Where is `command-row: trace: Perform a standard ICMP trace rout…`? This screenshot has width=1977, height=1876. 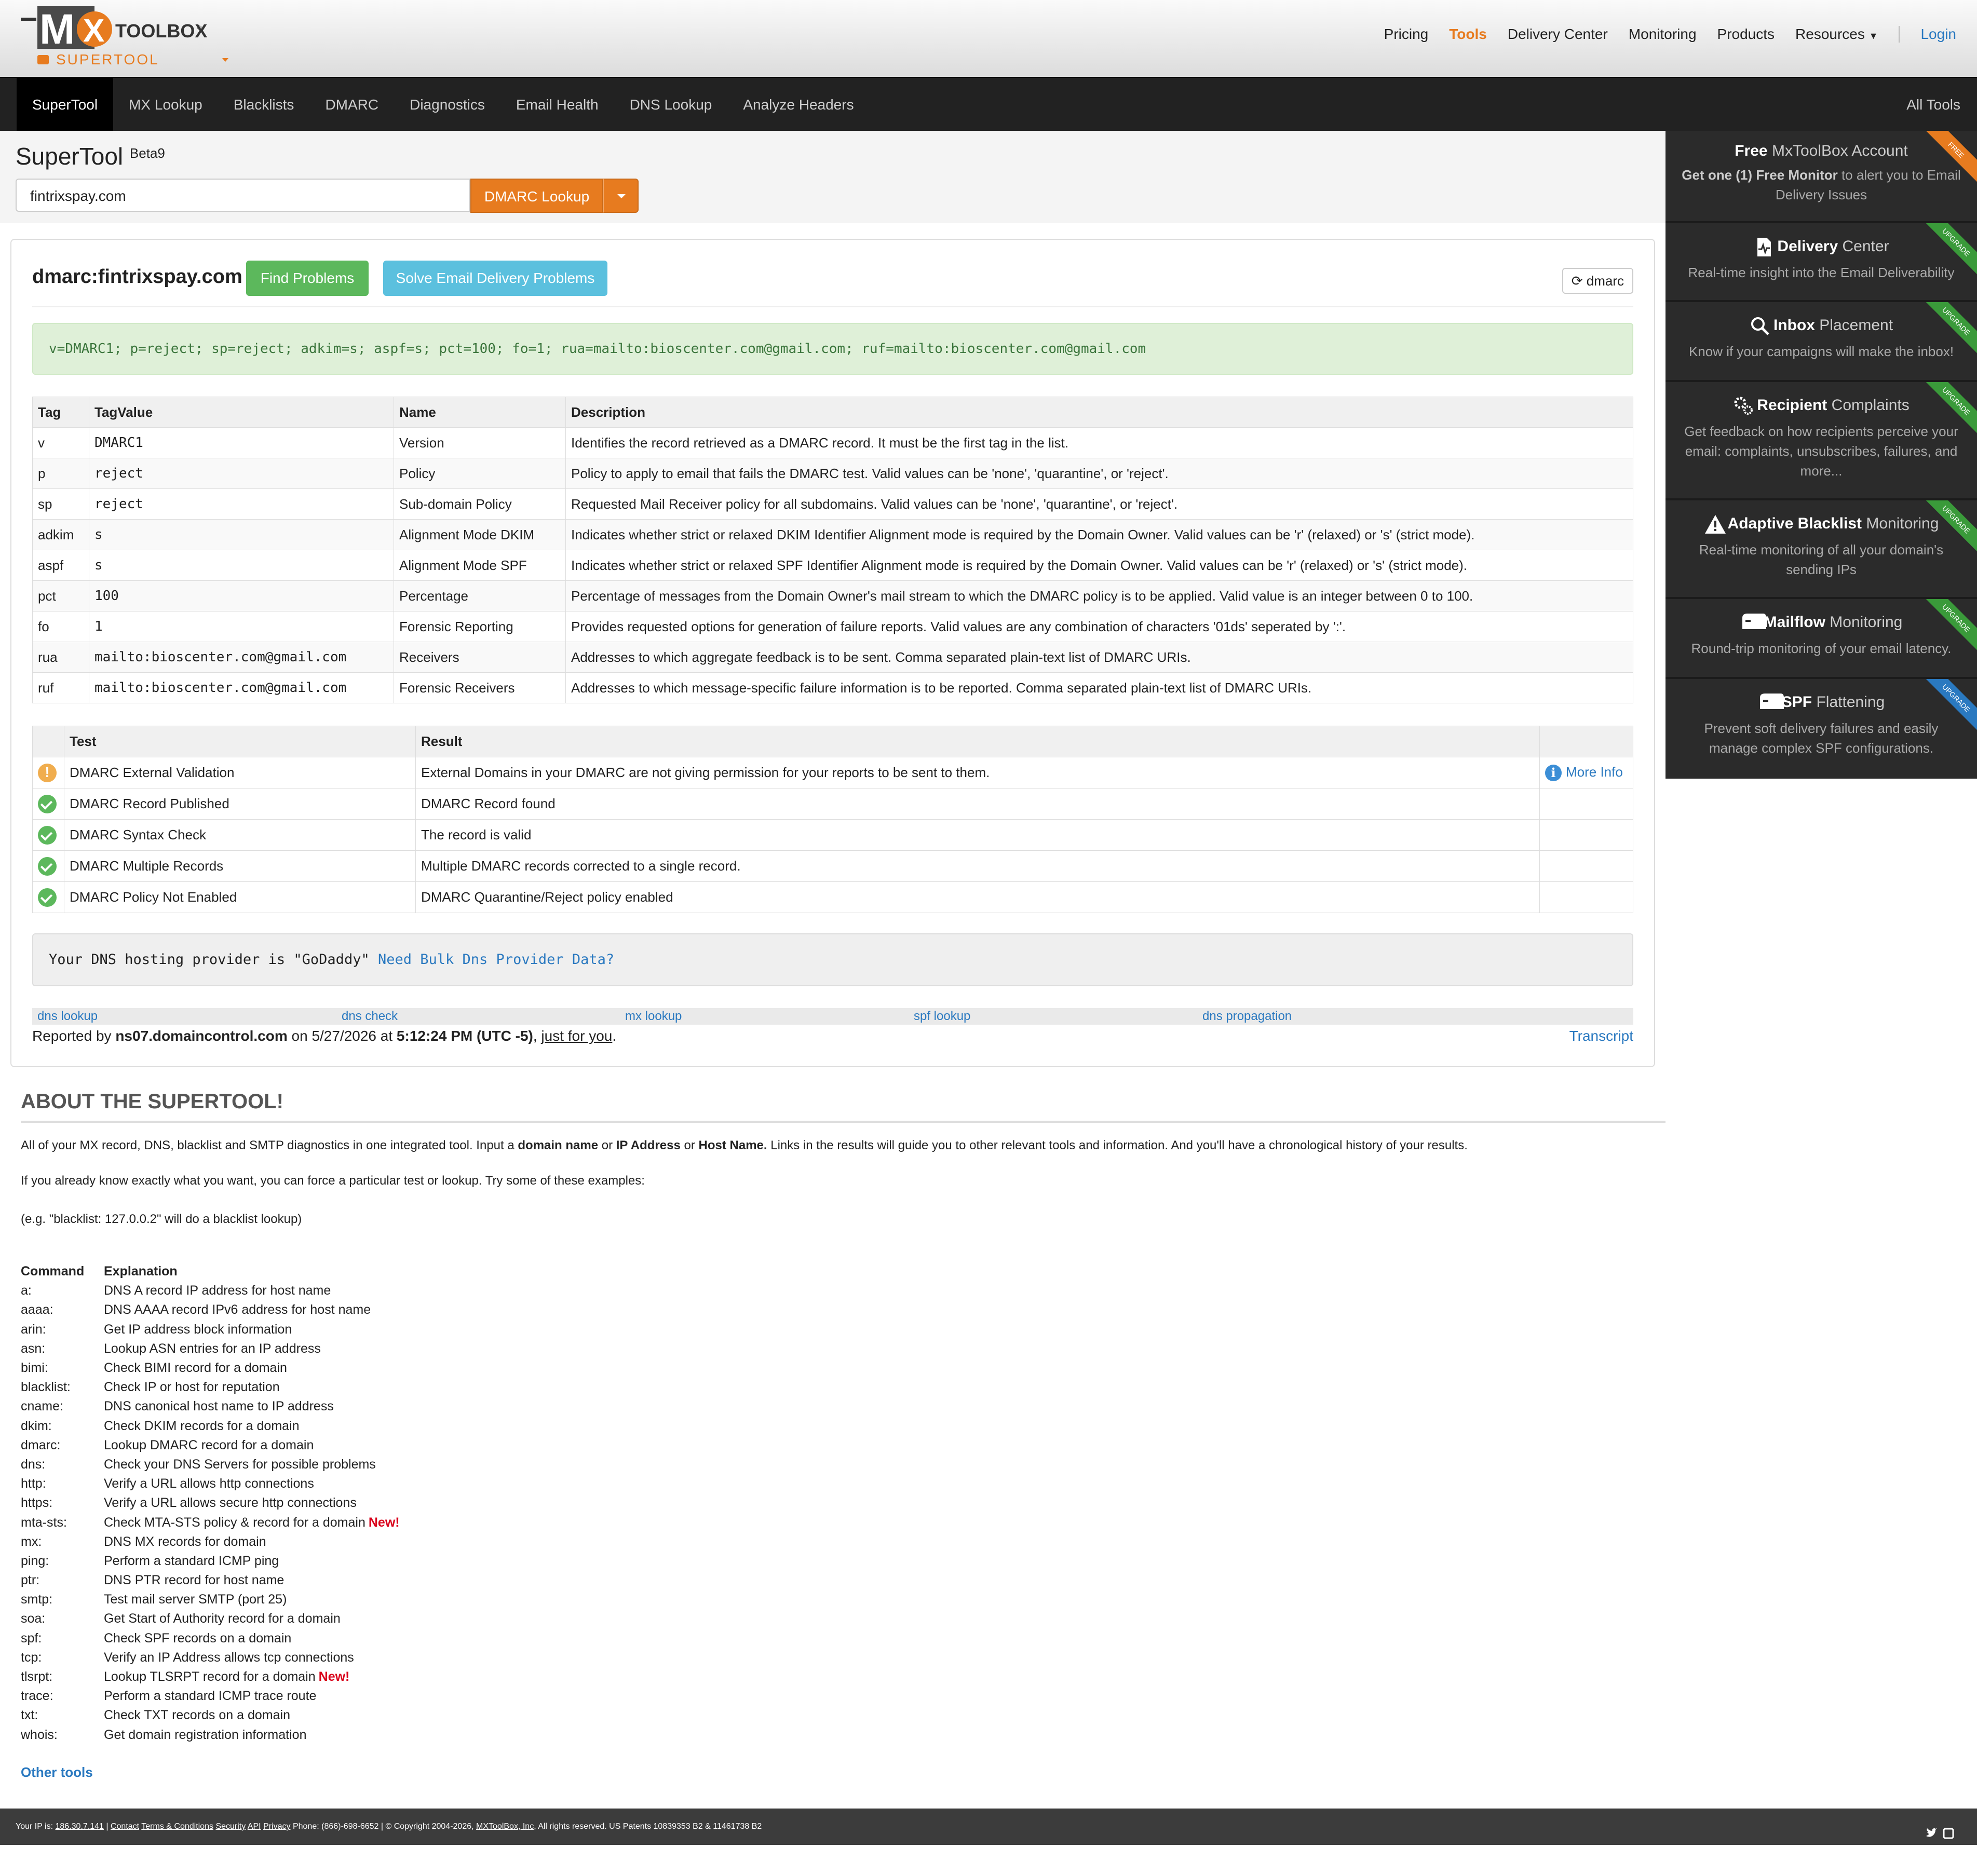
command-row: trace: Perform a standard ICMP trace rout… is located at coordinates (843, 1696).